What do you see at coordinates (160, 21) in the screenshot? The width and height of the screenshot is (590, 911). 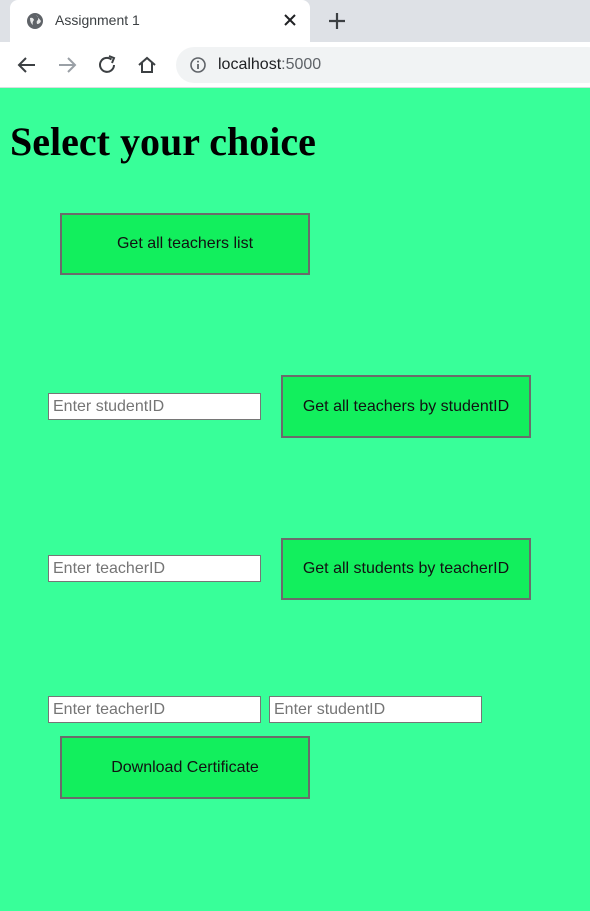 I see `browser-tab: Assignment 1` at bounding box center [160, 21].